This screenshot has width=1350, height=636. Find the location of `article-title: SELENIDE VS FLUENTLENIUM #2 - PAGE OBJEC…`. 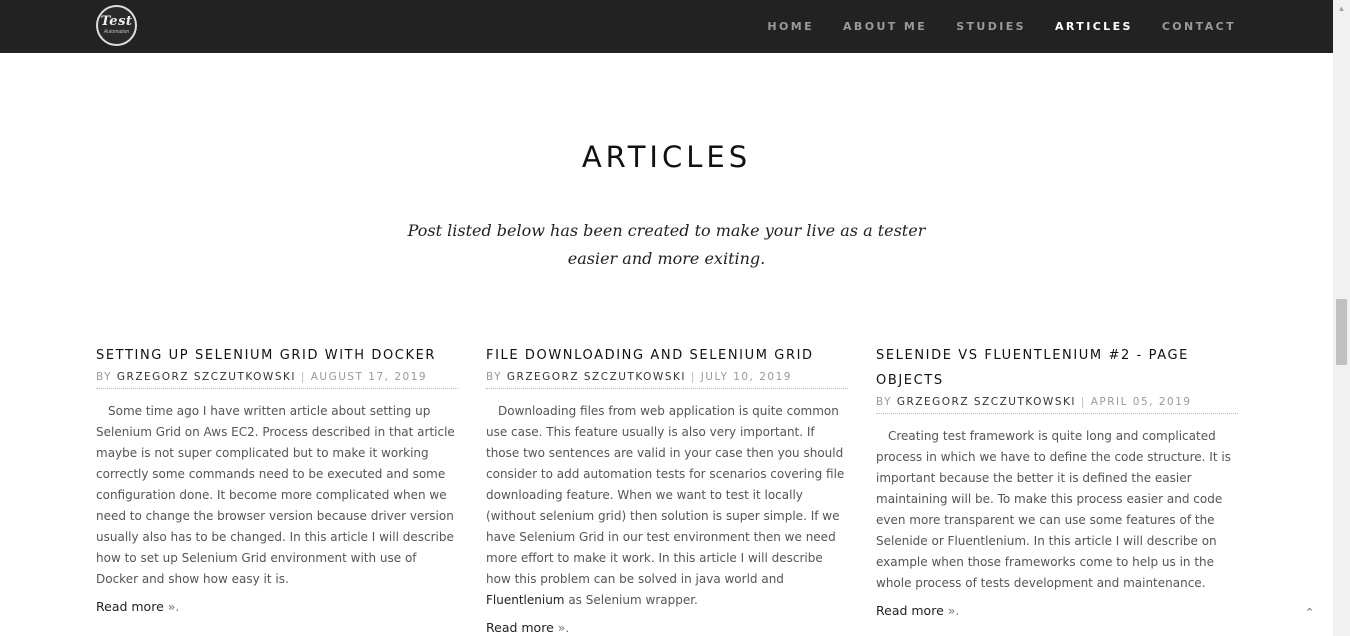

article-title: SELENIDE VS FLUENTLENIUM #2 - PAGE OBJEC… is located at coordinates (1057, 368).